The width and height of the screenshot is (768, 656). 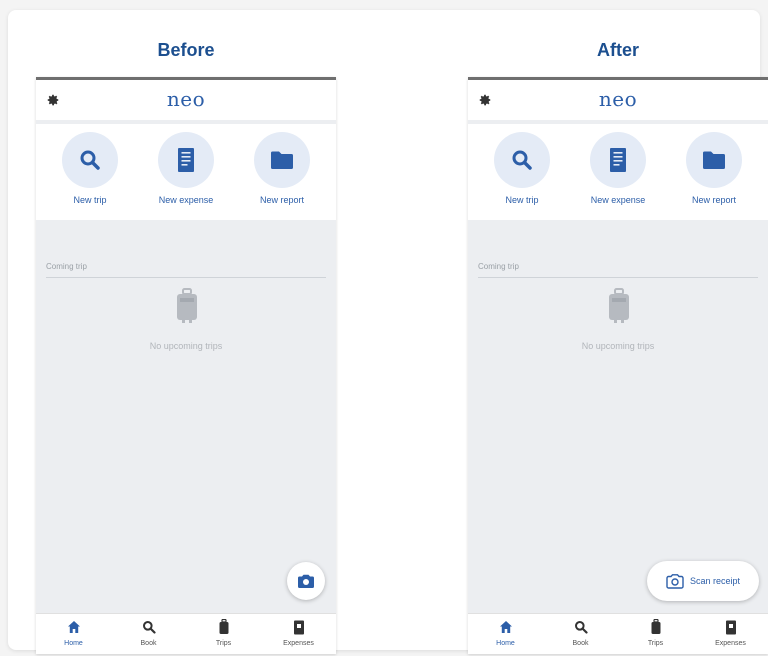 What do you see at coordinates (186, 50) in the screenshot?
I see `before-heading: Before` at bounding box center [186, 50].